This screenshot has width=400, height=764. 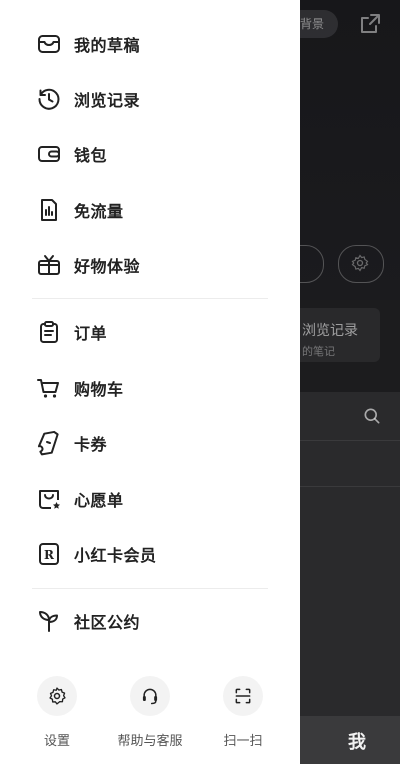 I want to click on ticket-icon, so click(x=49, y=443).